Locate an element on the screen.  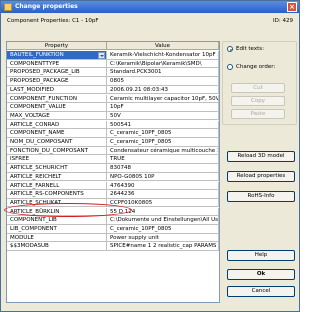
value-cell: TRUE is located at coordinates (163, 159).